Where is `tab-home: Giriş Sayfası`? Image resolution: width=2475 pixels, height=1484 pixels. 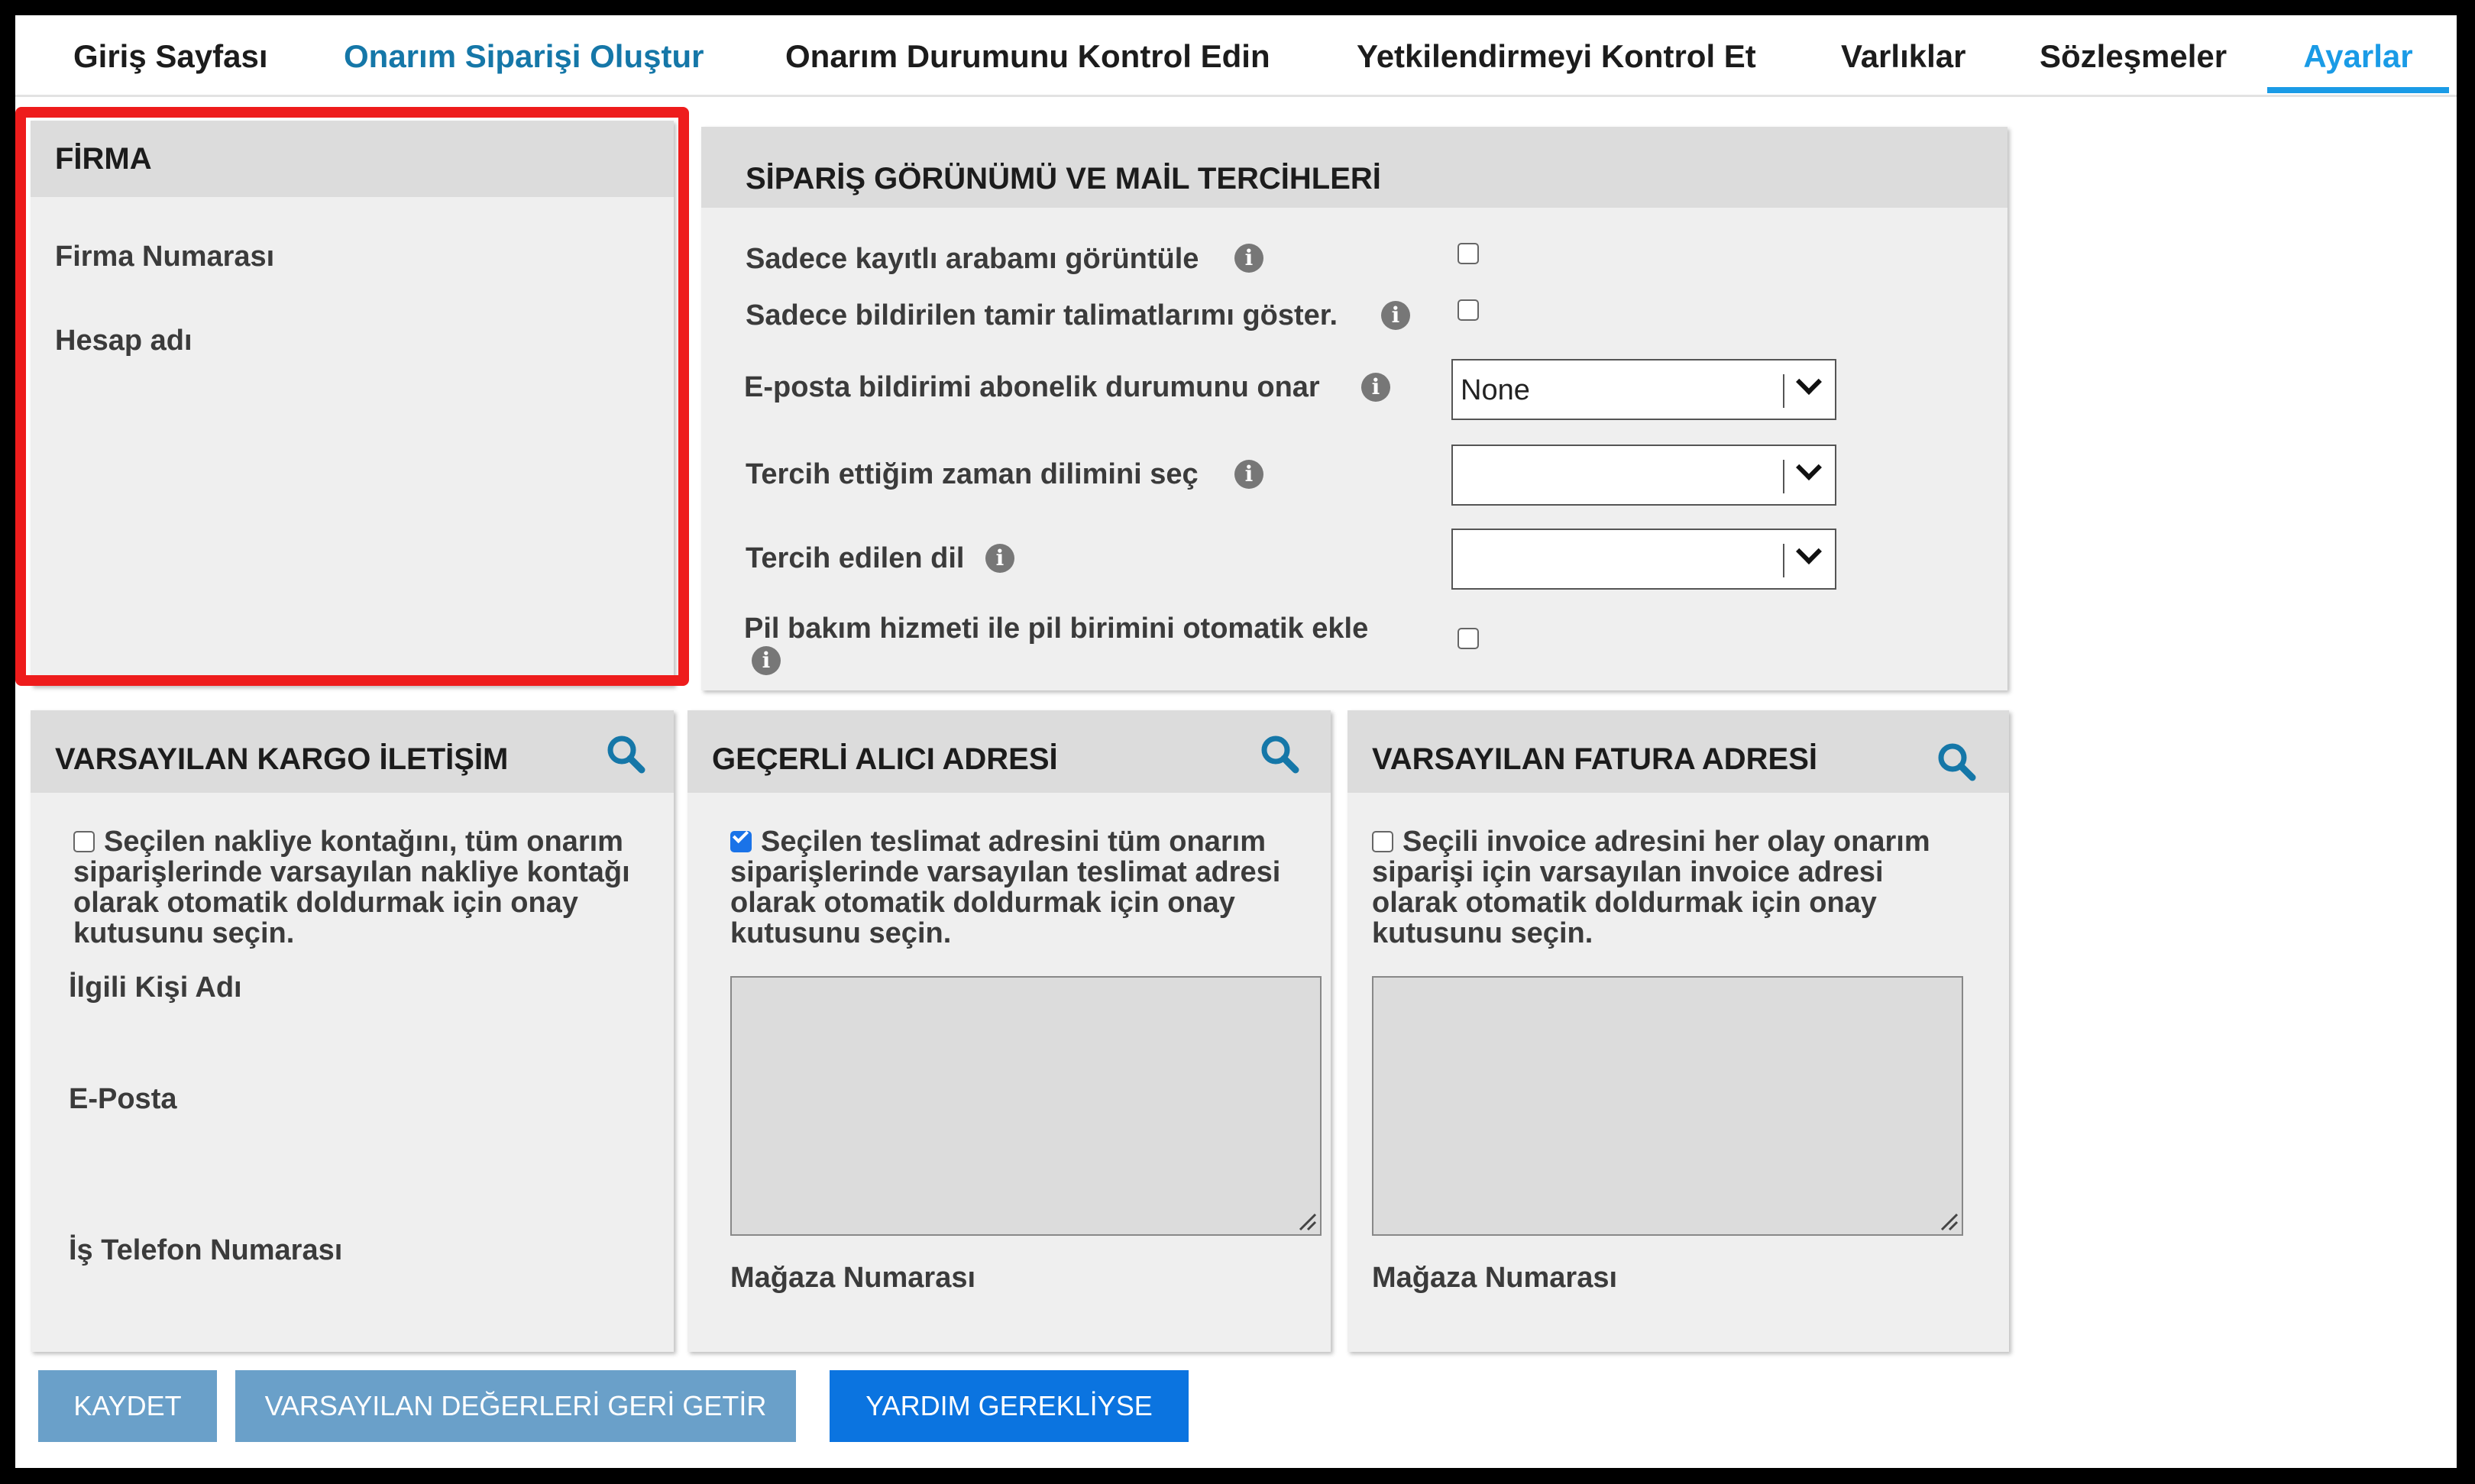 tab-home: Giriş Sayfası is located at coordinates (170, 60).